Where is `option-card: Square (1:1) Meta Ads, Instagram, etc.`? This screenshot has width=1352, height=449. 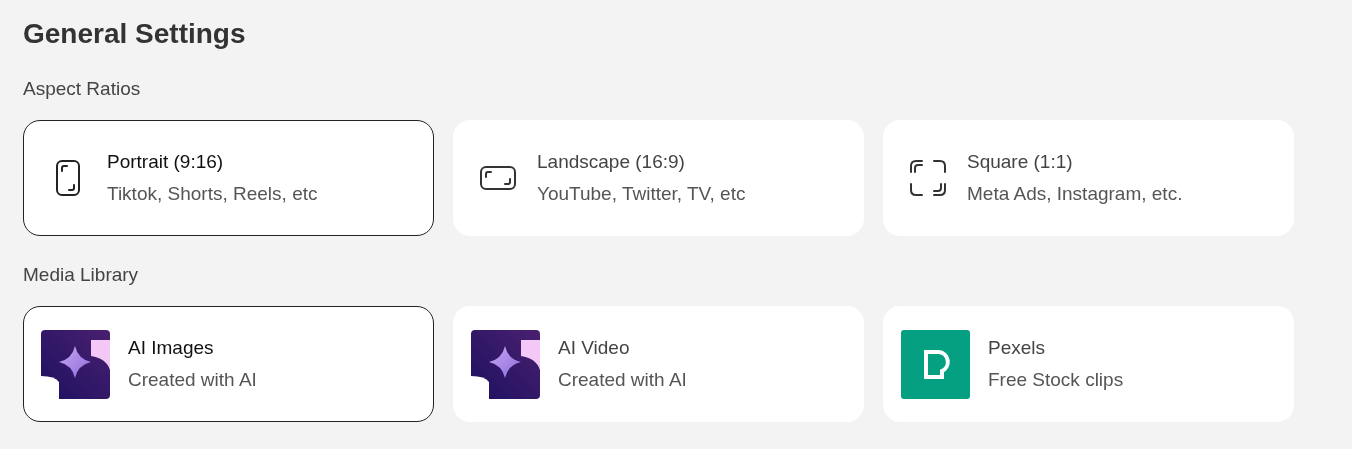
option-card: Square (1:1) Meta Ads, Instagram, etc. is located at coordinates (1088, 178).